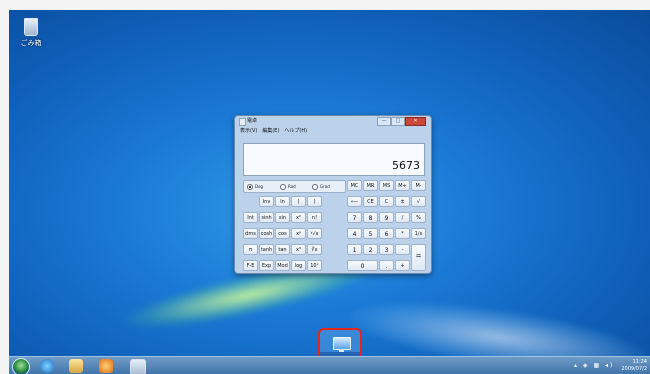 This screenshot has height=374, width=650. What do you see at coordinates (418, 217) in the screenshot?
I see `percent-button: %` at bounding box center [418, 217].